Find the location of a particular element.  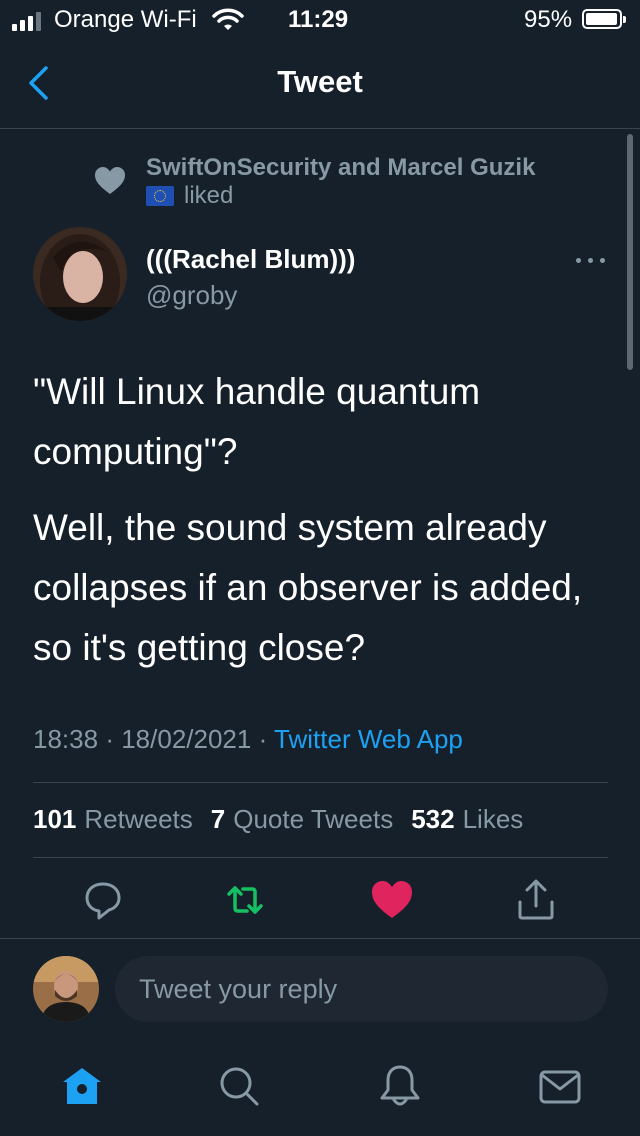

tweet-stats: 101 Retweets 7 Quote Tweets 532 Likes is located at coordinates (278, 819).